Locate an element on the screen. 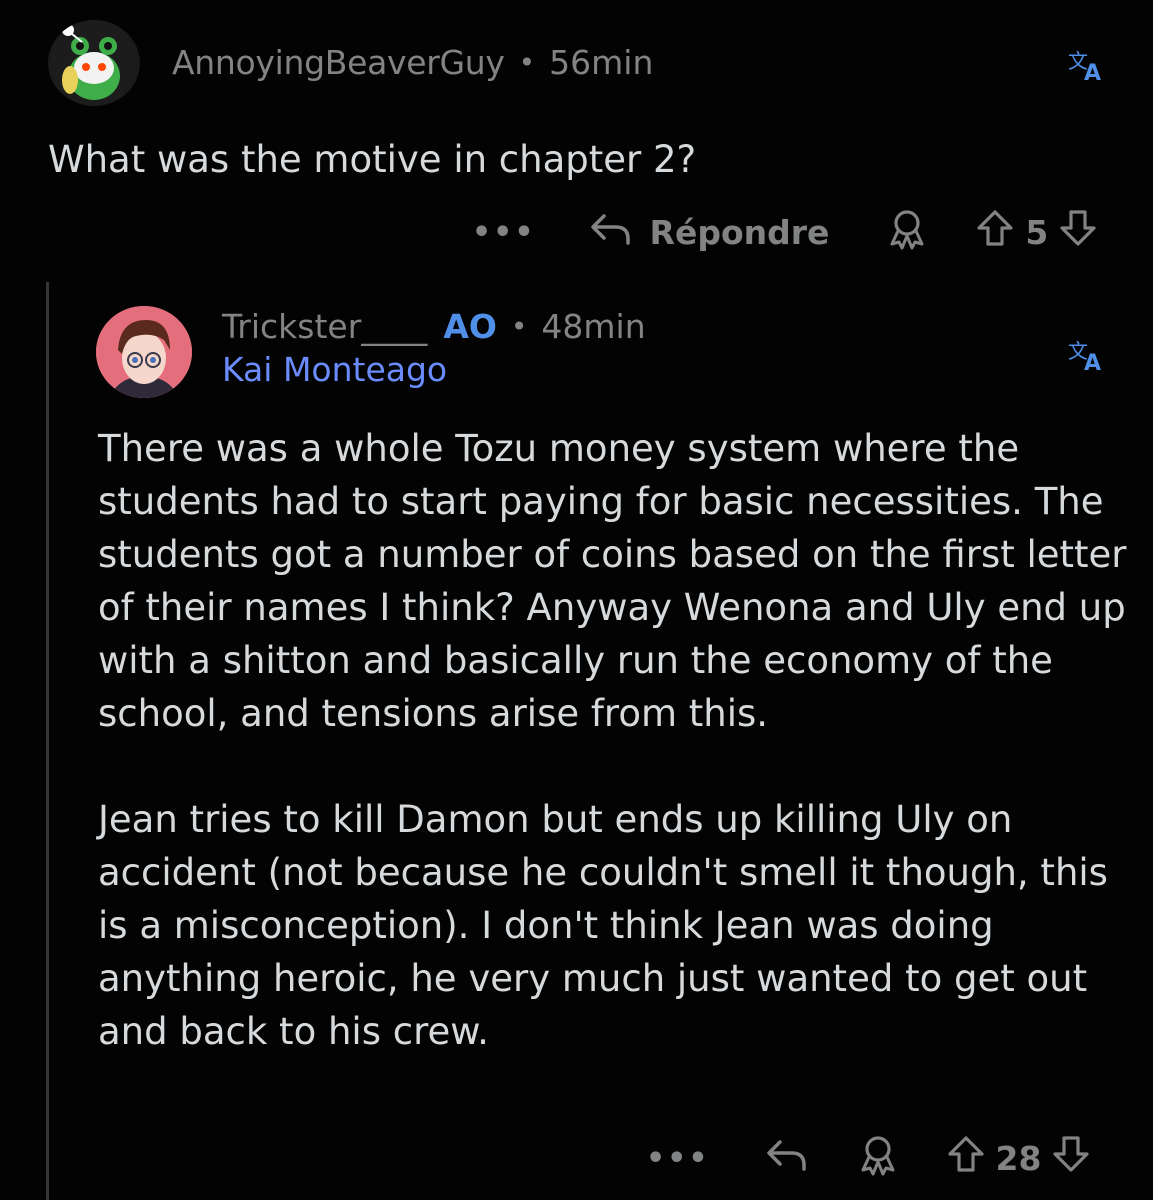 The height and width of the screenshot is (1200, 1153). comment-time: 56min is located at coordinates (601, 62).